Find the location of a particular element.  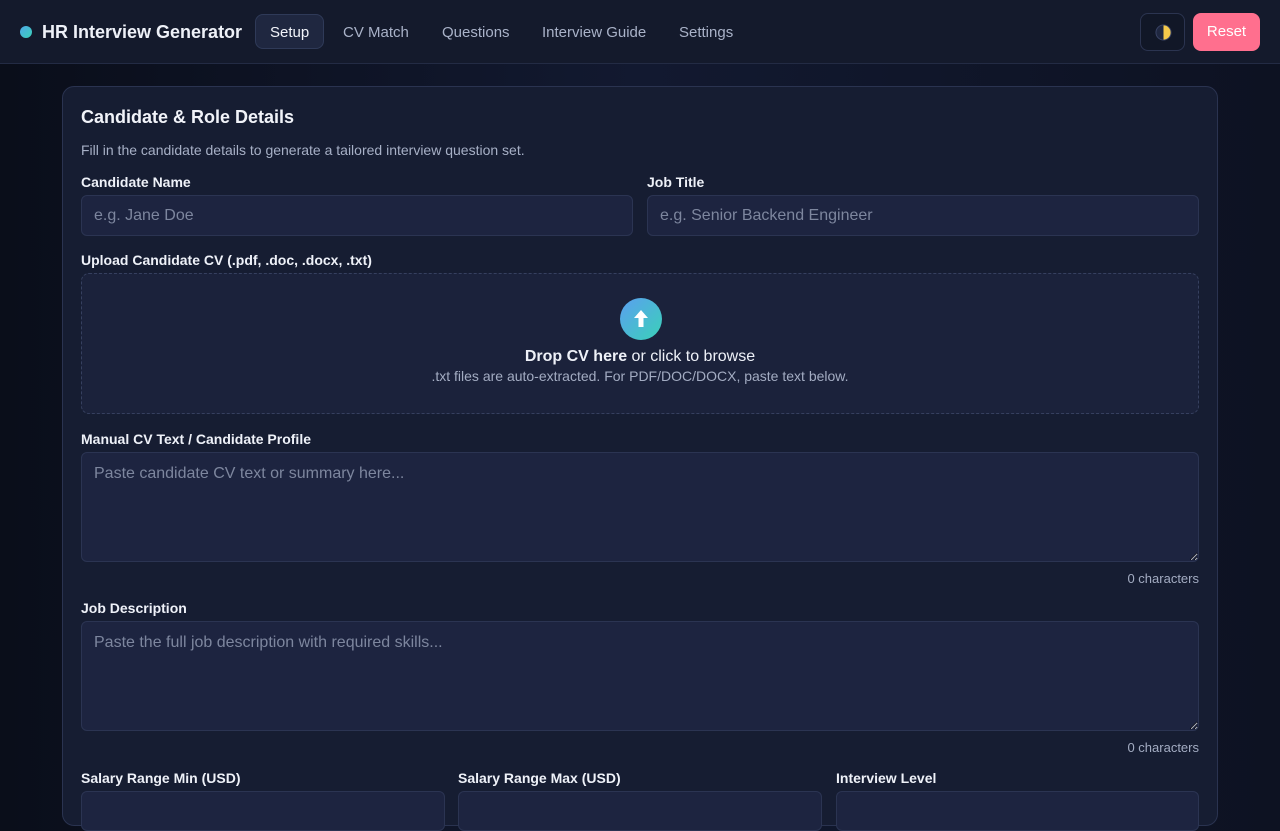

salary-max-input is located at coordinates (640, 811).